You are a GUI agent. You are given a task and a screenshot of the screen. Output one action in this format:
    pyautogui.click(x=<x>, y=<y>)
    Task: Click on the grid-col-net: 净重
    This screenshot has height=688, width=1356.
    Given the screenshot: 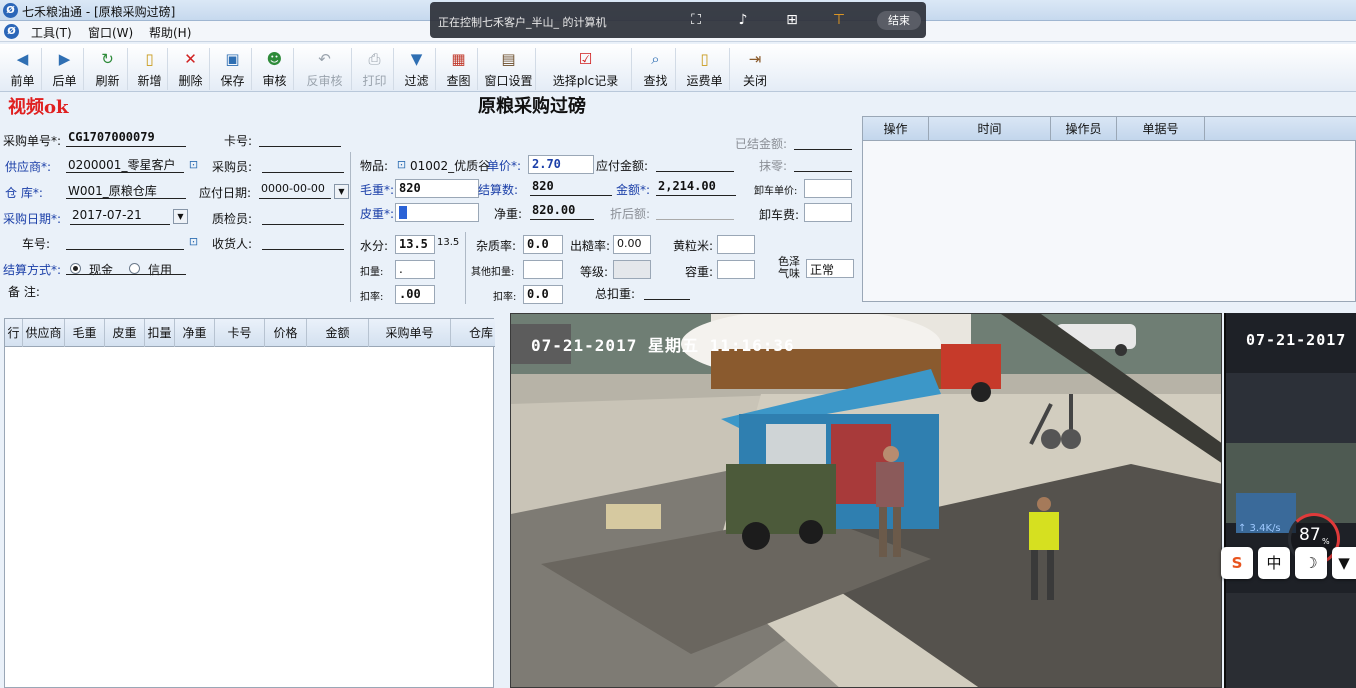 What is the action you would take?
    pyautogui.click(x=195, y=333)
    